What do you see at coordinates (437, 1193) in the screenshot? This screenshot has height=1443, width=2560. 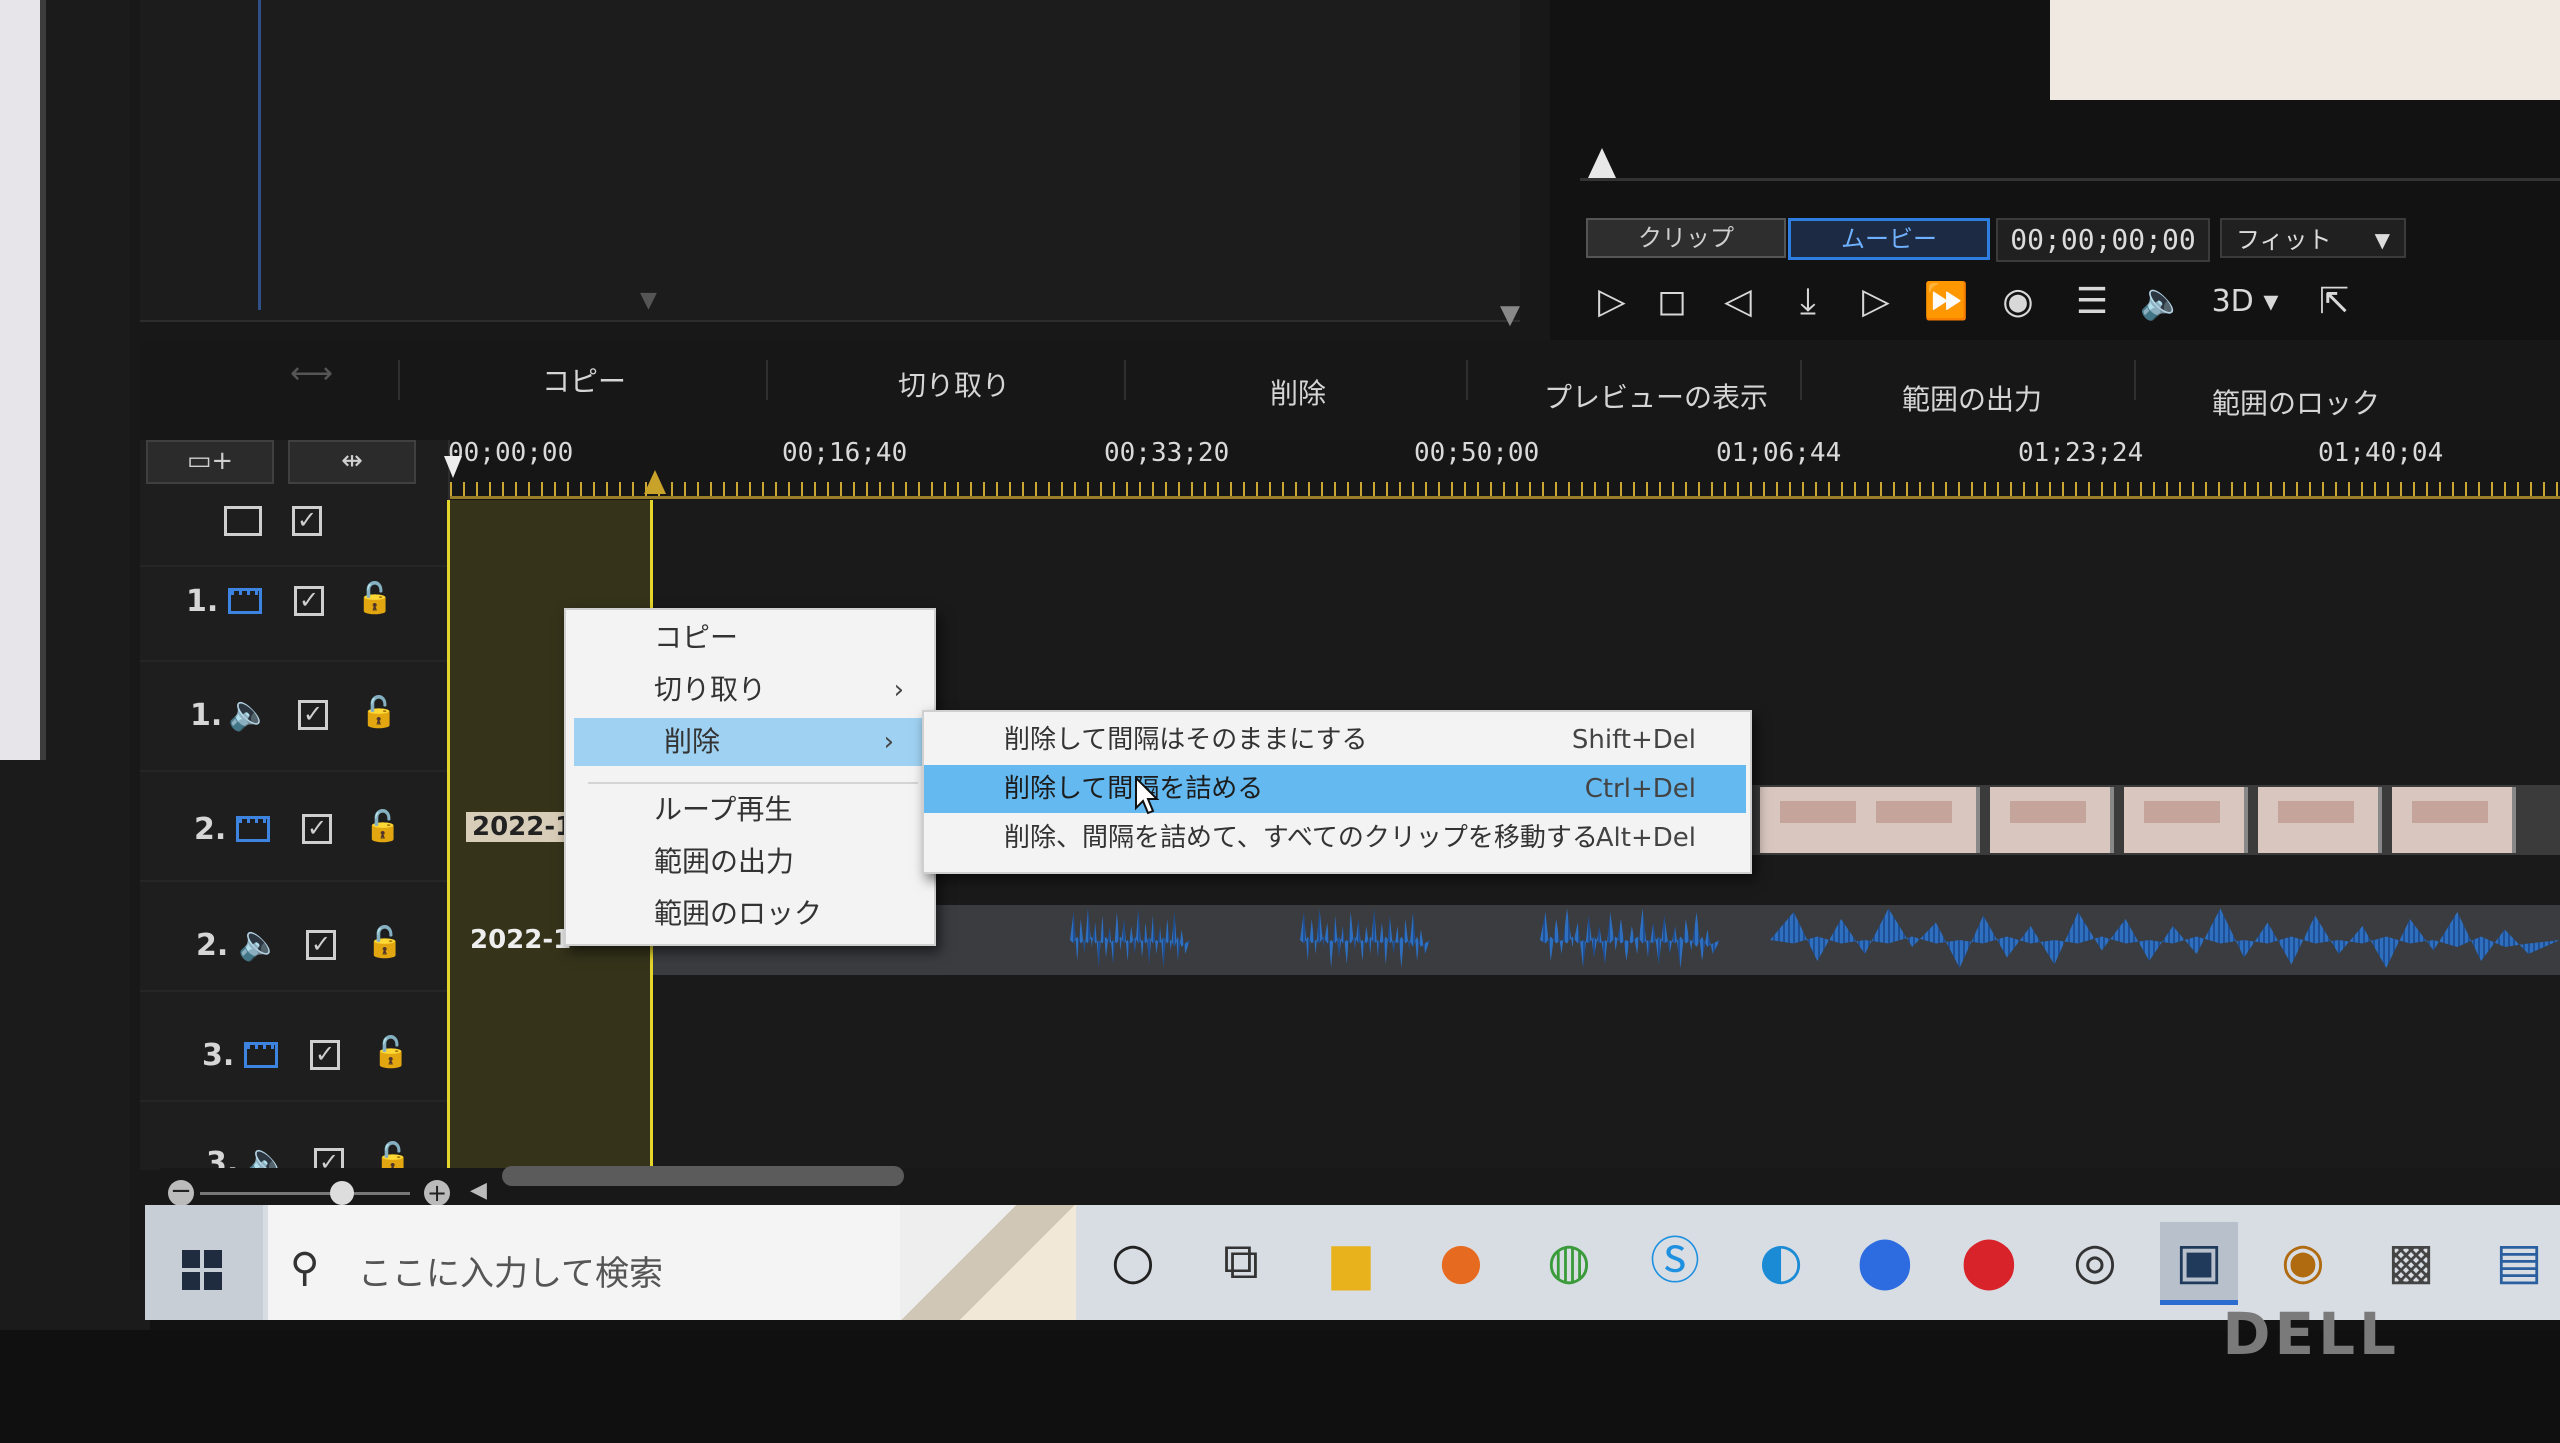 I see `zoom-in-icon: +` at bounding box center [437, 1193].